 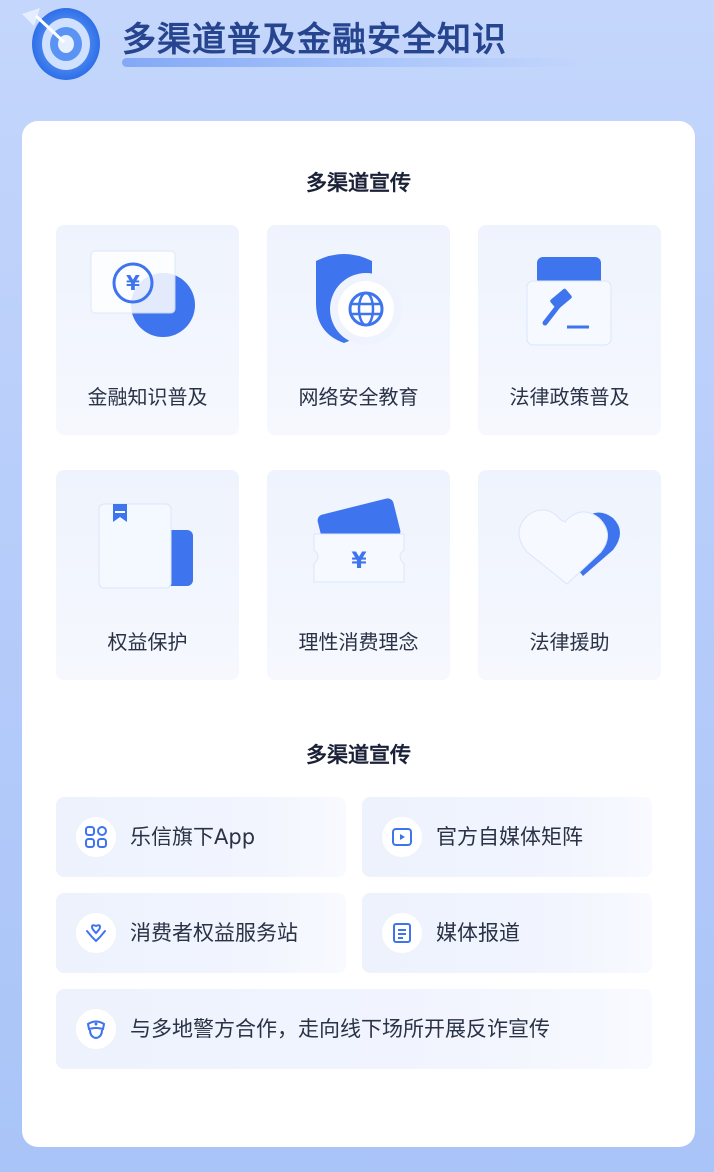 I want to click on yuan-coin-icon: ¥, so click(x=142, y=293).